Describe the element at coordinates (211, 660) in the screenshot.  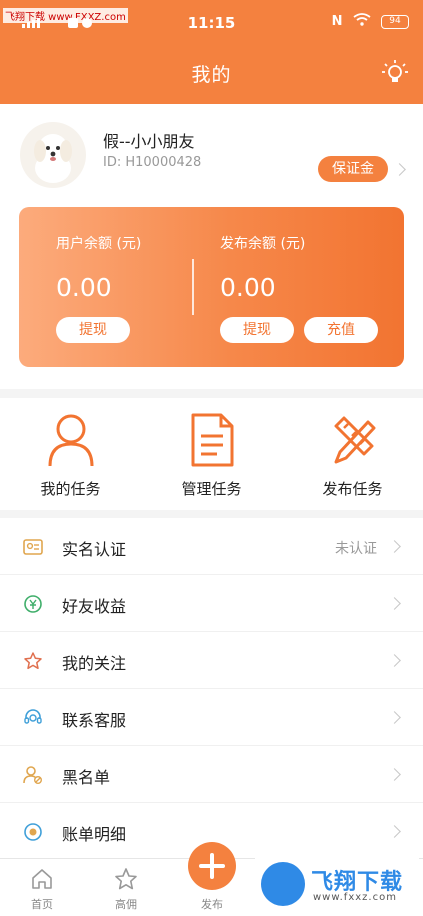
I see `menu-item-following: 我的关注` at that location.